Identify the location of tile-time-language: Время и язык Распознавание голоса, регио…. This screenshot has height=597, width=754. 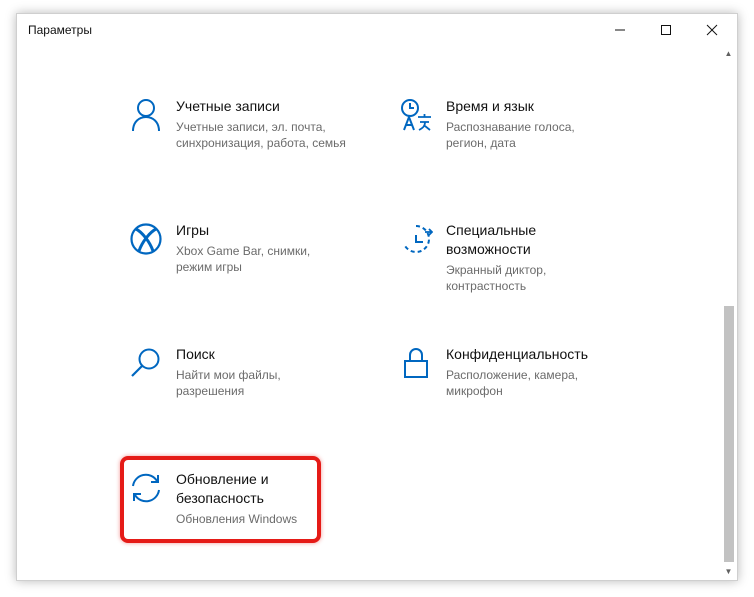
(513, 124).